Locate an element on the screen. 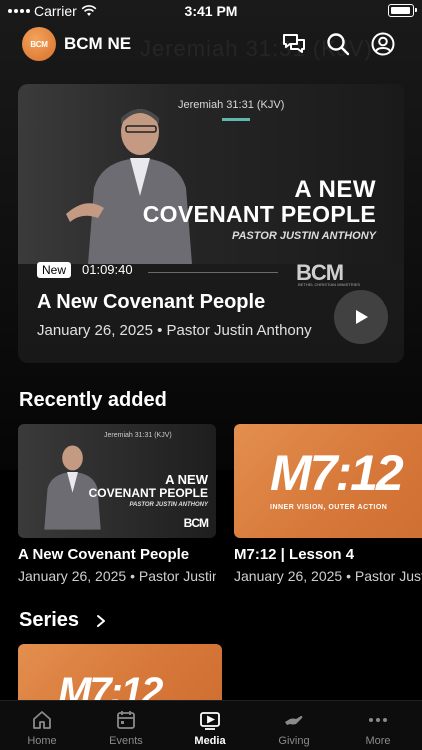 The width and height of the screenshot is (422, 750). search-icon is located at coordinates (338, 44).